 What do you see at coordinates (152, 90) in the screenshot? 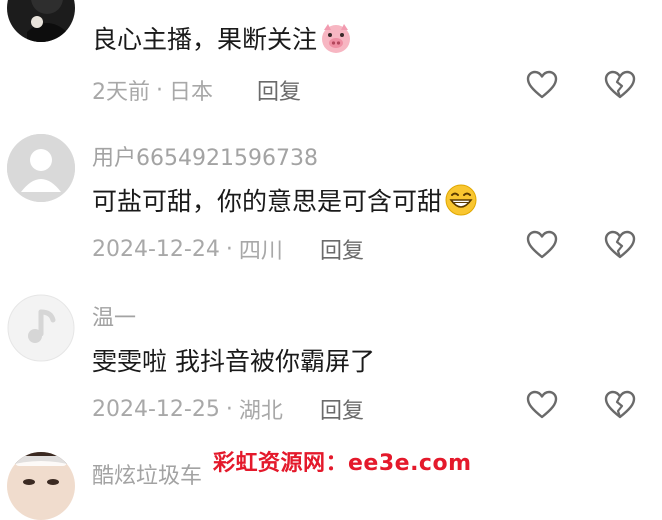
I see `comment-meta: 2天前 · 日本` at bounding box center [152, 90].